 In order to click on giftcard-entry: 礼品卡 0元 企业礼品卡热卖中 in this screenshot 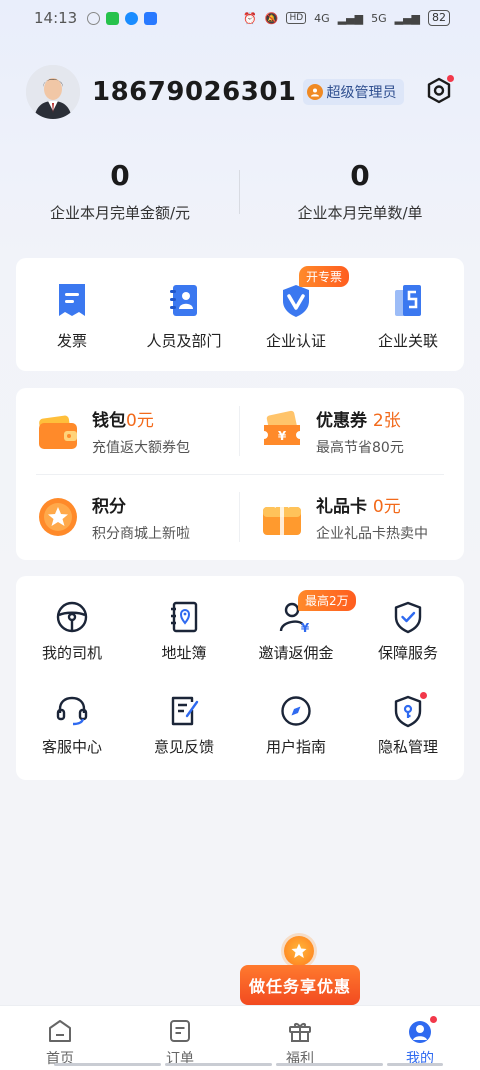, I will do `click(350, 517)`.